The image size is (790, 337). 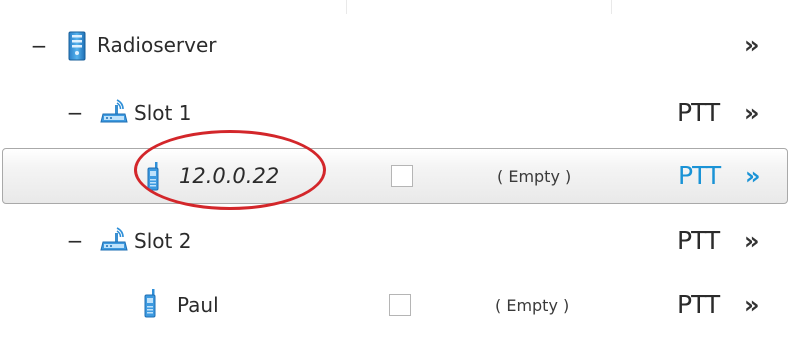 I want to click on server-icon, so click(x=77, y=48).